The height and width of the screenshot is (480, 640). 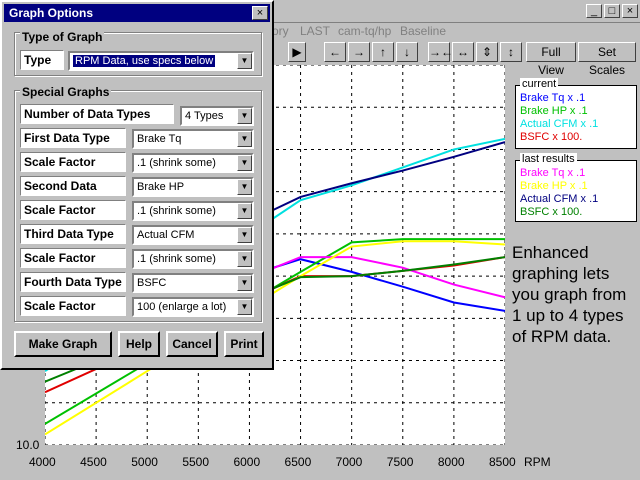 What do you see at coordinates (364, 31) in the screenshot?
I see `menu-cam-tq-hp: cam-tq/hp` at bounding box center [364, 31].